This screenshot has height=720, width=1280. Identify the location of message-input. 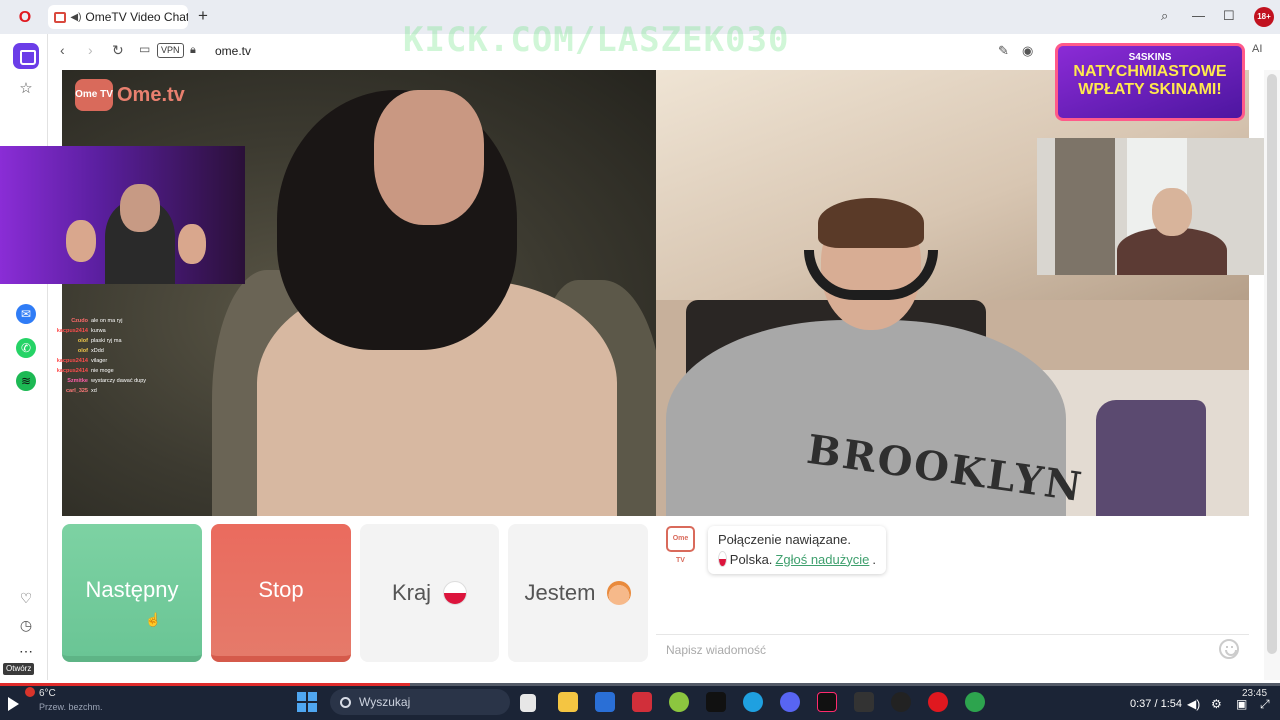
(936, 650).